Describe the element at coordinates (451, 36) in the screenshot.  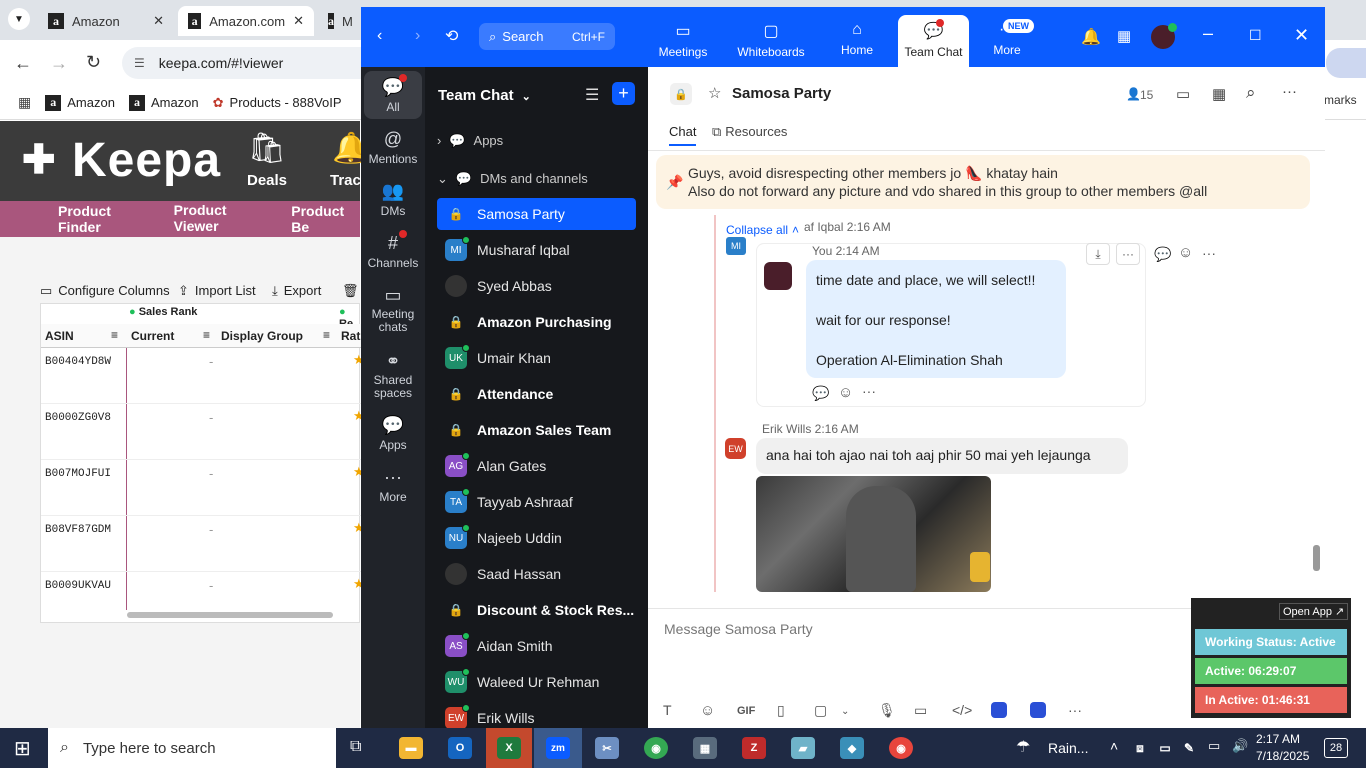
I see `history-icon: ⟲` at that location.